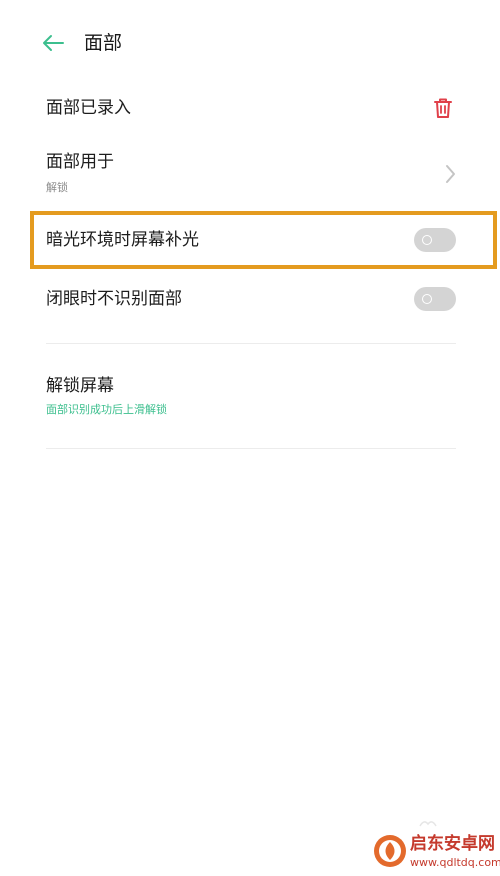  Describe the element at coordinates (435, 299) in the screenshot. I see `eyes-closed-toggle` at that location.